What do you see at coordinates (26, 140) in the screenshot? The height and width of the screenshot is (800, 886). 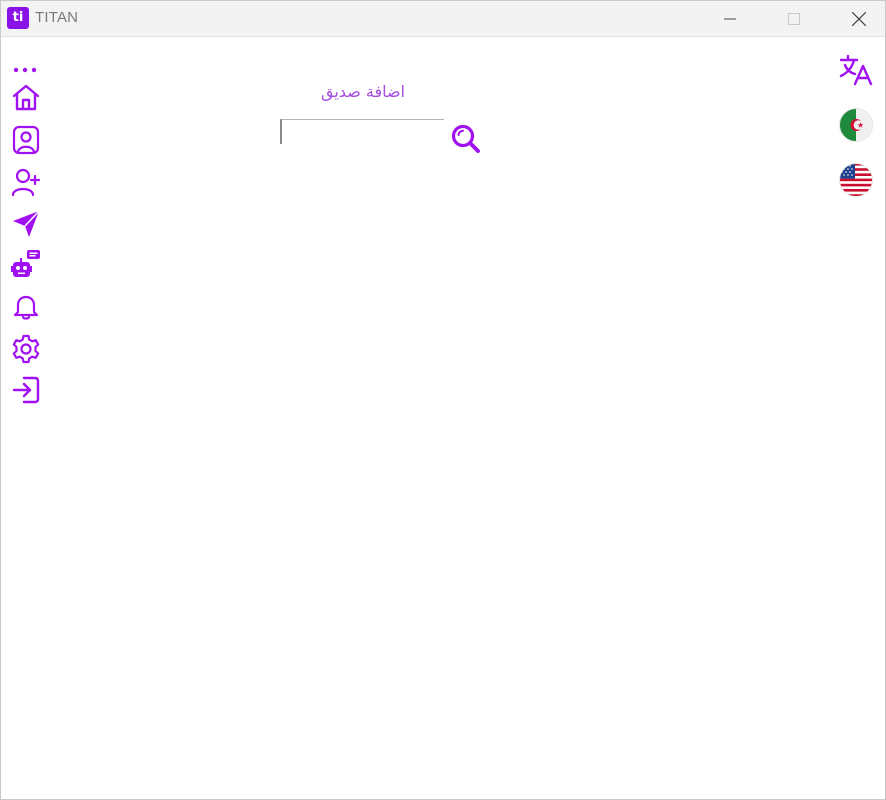 I see `profile-icon` at bounding box center [26, 140].